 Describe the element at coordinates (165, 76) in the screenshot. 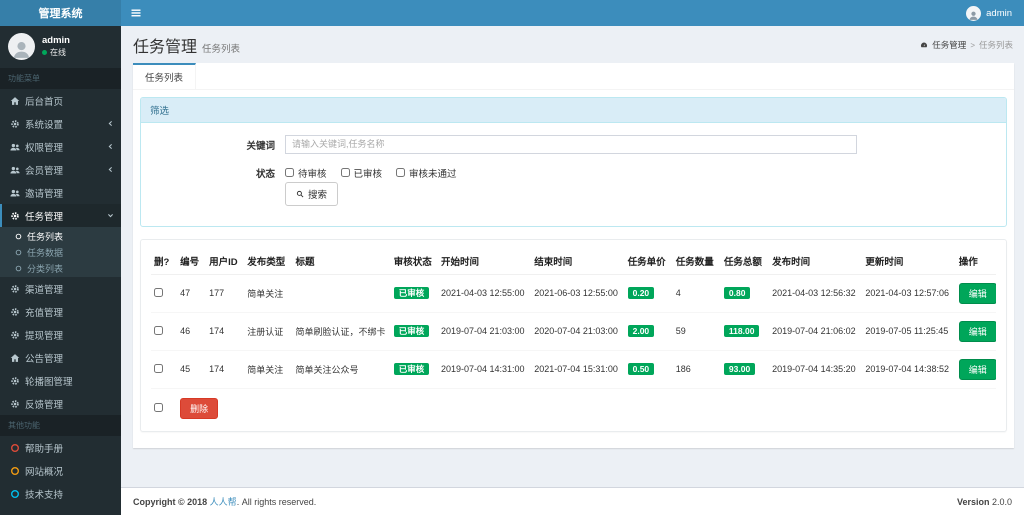

I see `tab-task-list: 任务列表` at that location.